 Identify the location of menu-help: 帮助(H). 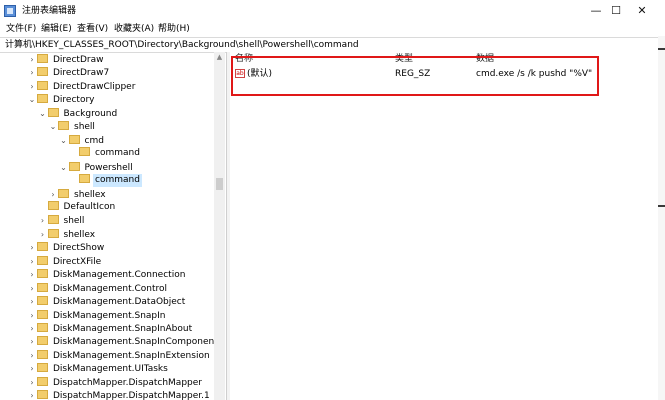
(174, 29).